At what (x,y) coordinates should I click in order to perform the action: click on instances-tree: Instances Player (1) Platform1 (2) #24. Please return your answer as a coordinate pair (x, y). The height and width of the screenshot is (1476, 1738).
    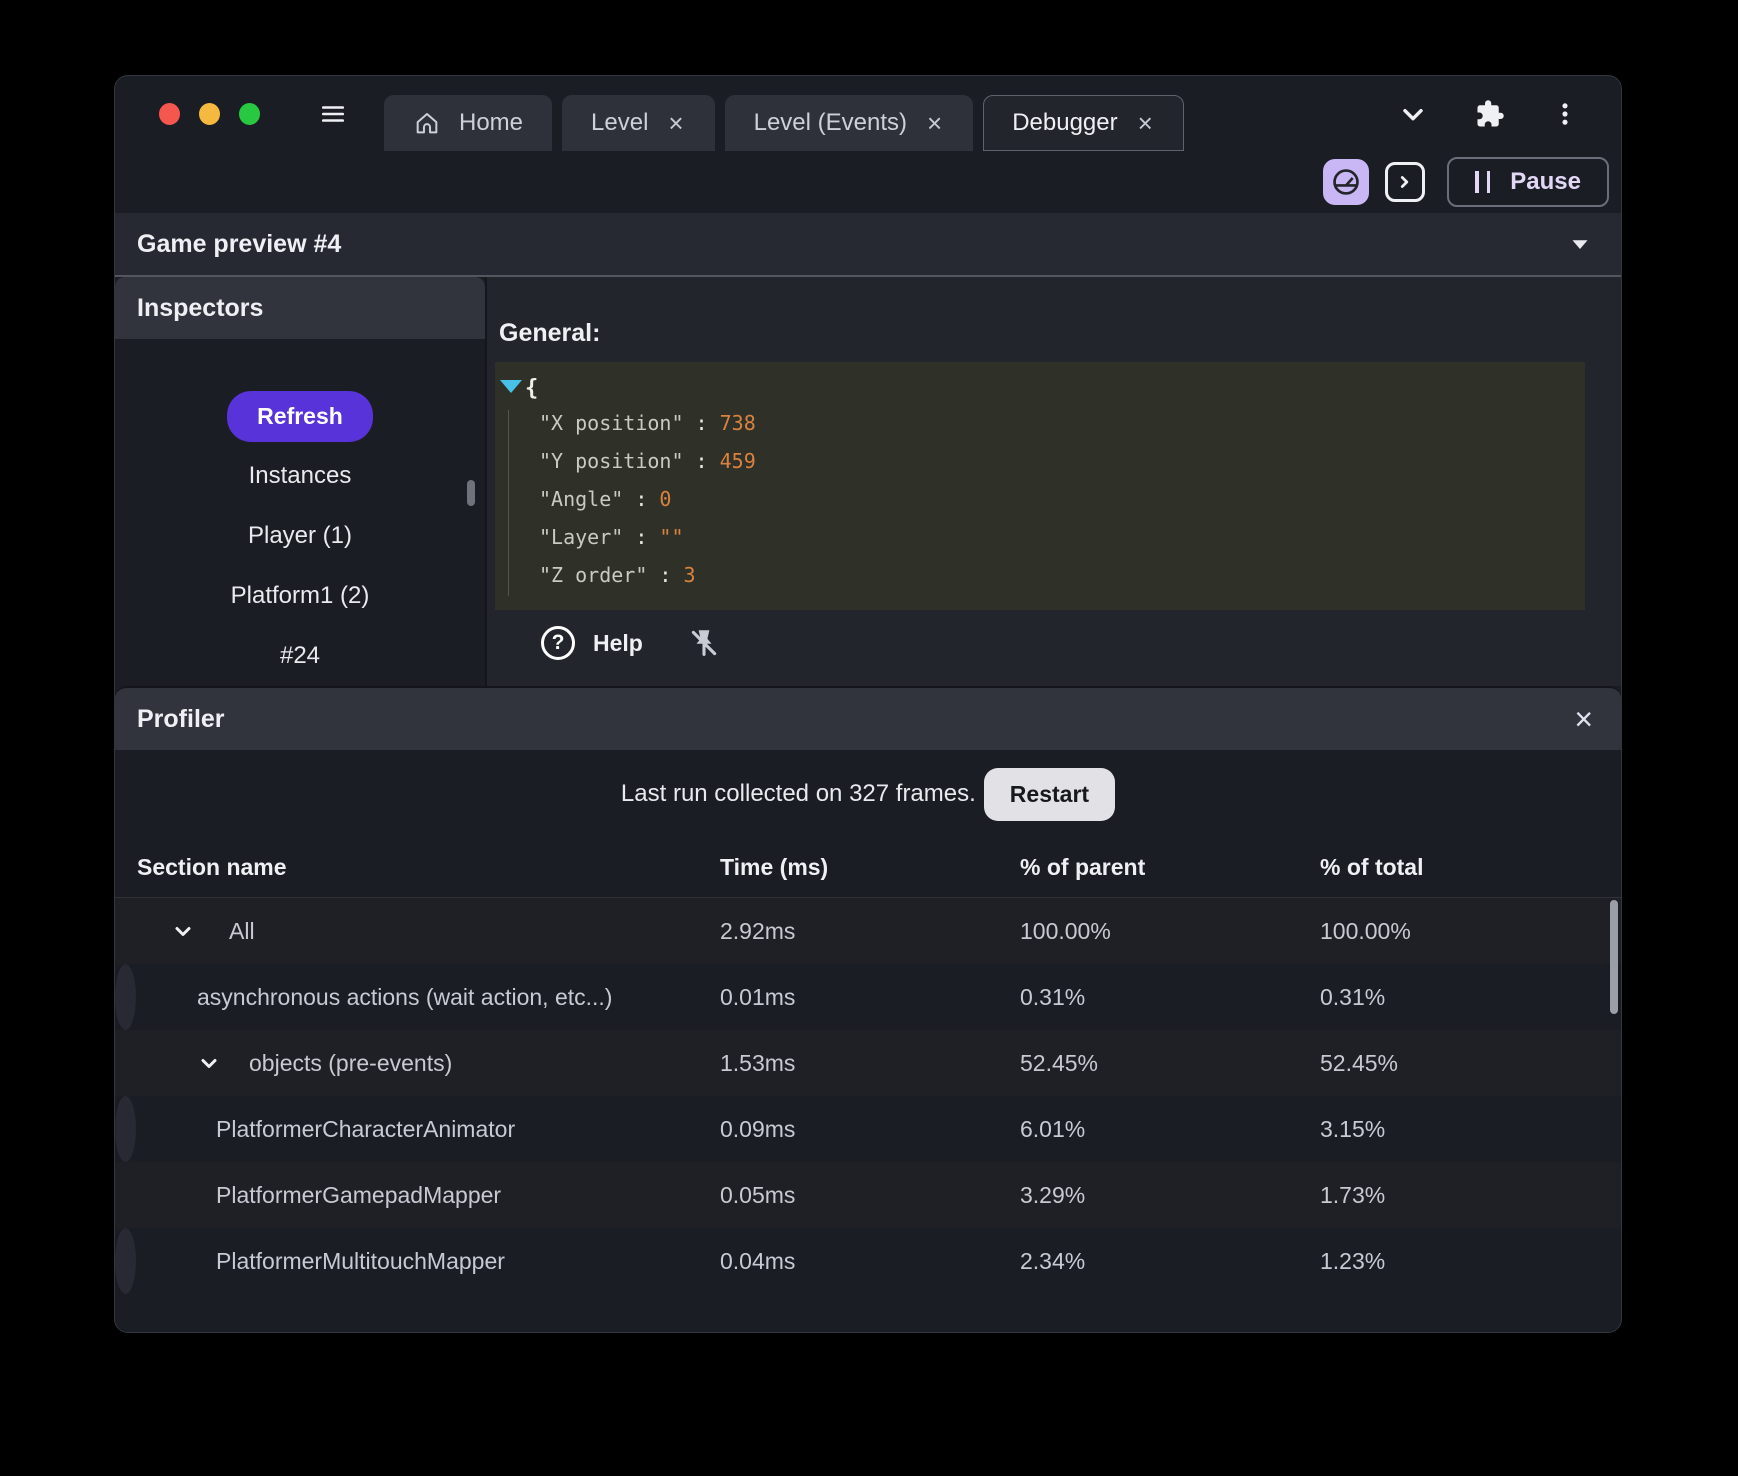
    Looking at the image, I should click on (300, 566).